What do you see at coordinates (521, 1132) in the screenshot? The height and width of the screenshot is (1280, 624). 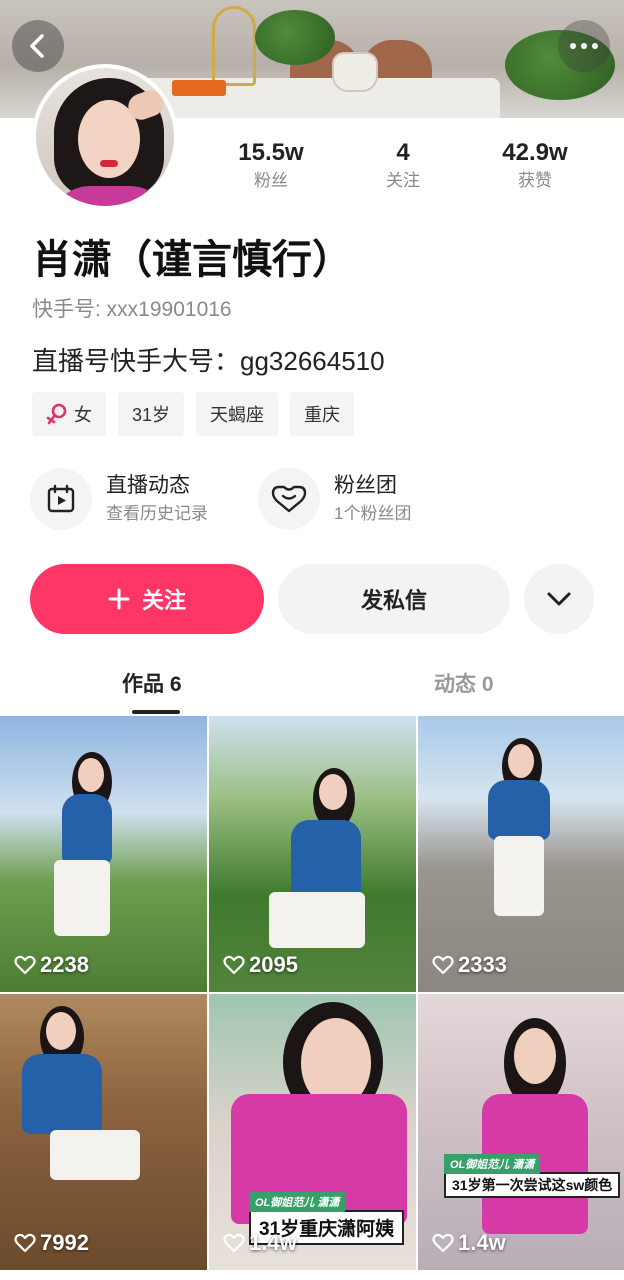 I see `video-thumbnail: OL御姐范儿 潇潇 31岁第一次尝试这sw颜色 1.4w` at bounding box center [521, 1132].